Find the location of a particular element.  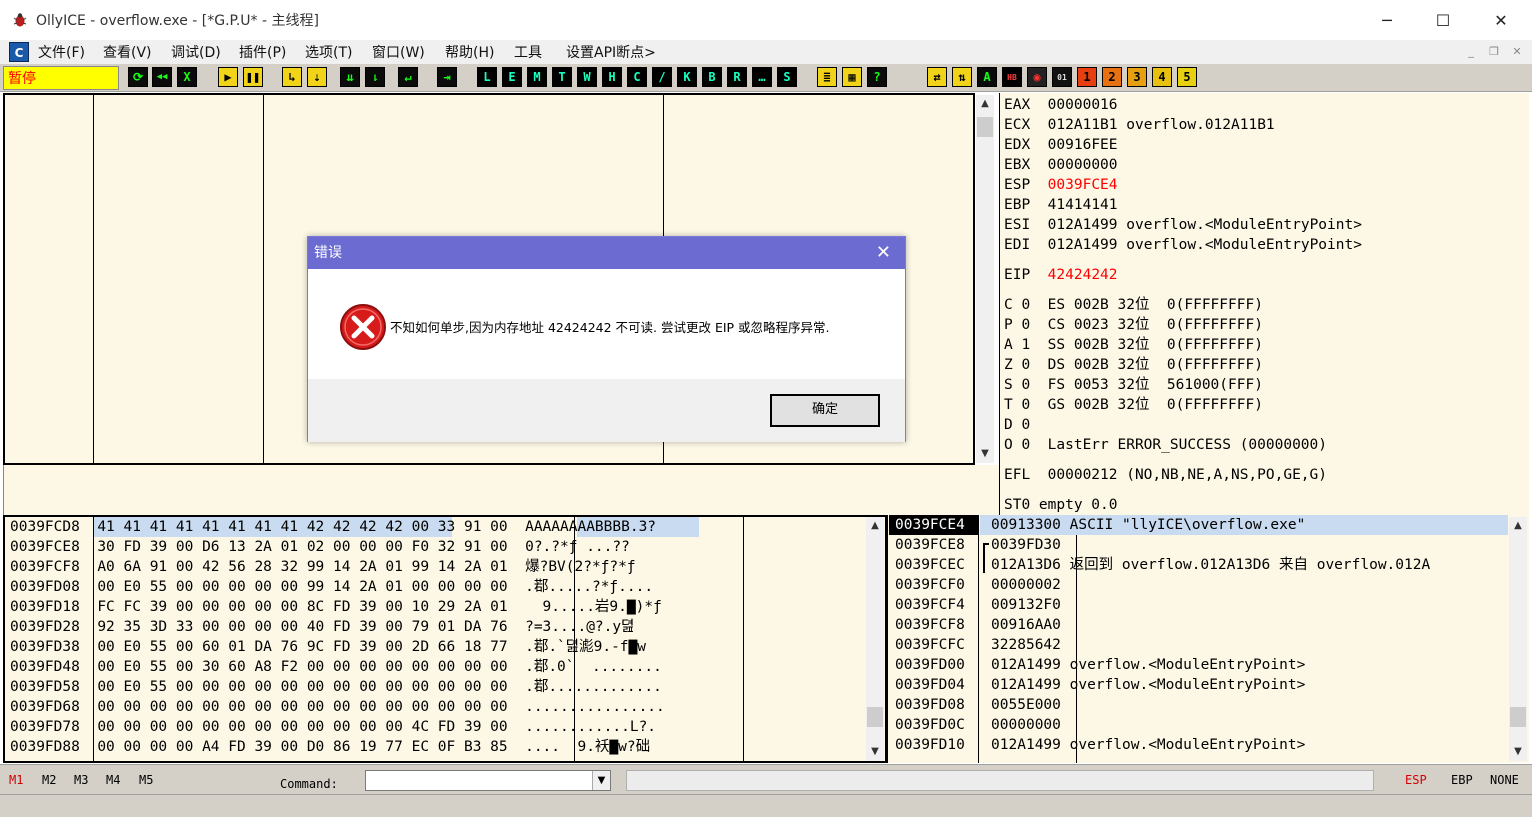

menu-options: 选项(T) is located at coordinates (328, 52).